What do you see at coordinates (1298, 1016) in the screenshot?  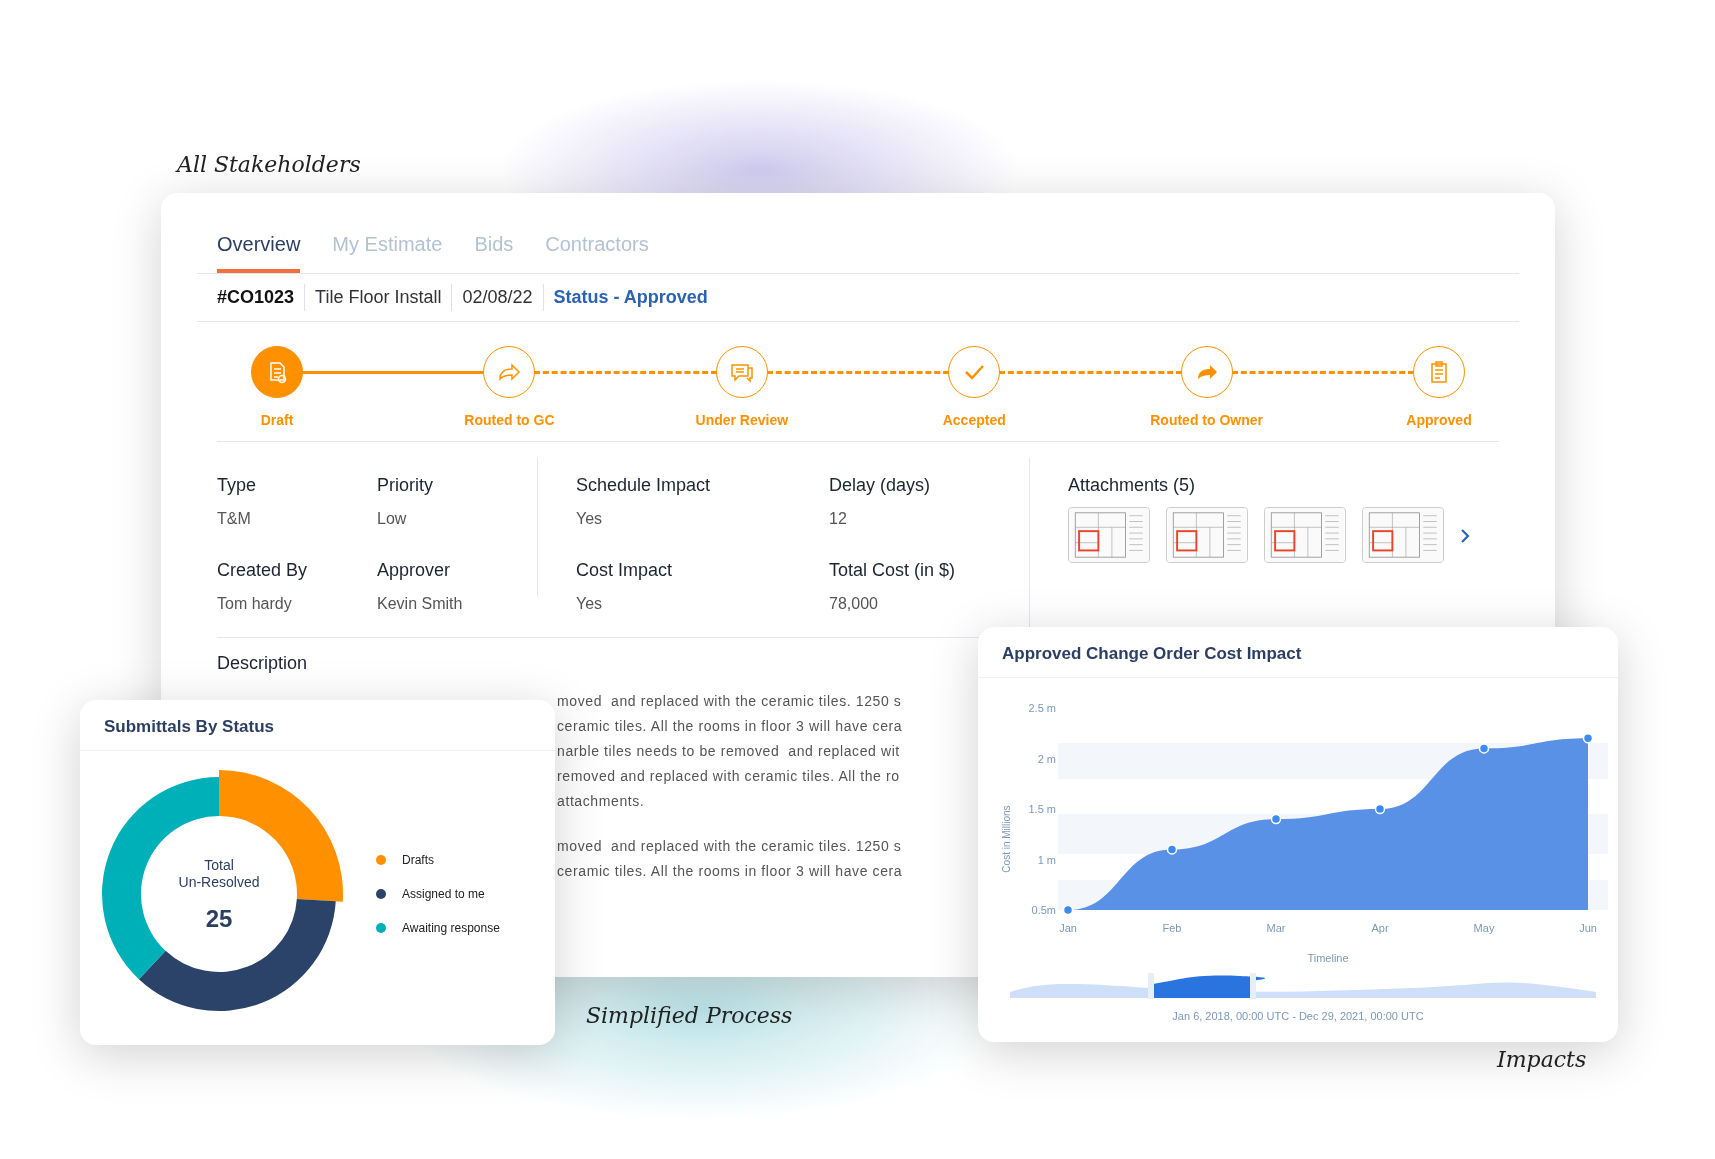 I see `date-range-label: Jan 6, 2018, 00:00 UTC - Dec 29, 2021, 00:00 UTC` at bounding box center [1298, 1016].